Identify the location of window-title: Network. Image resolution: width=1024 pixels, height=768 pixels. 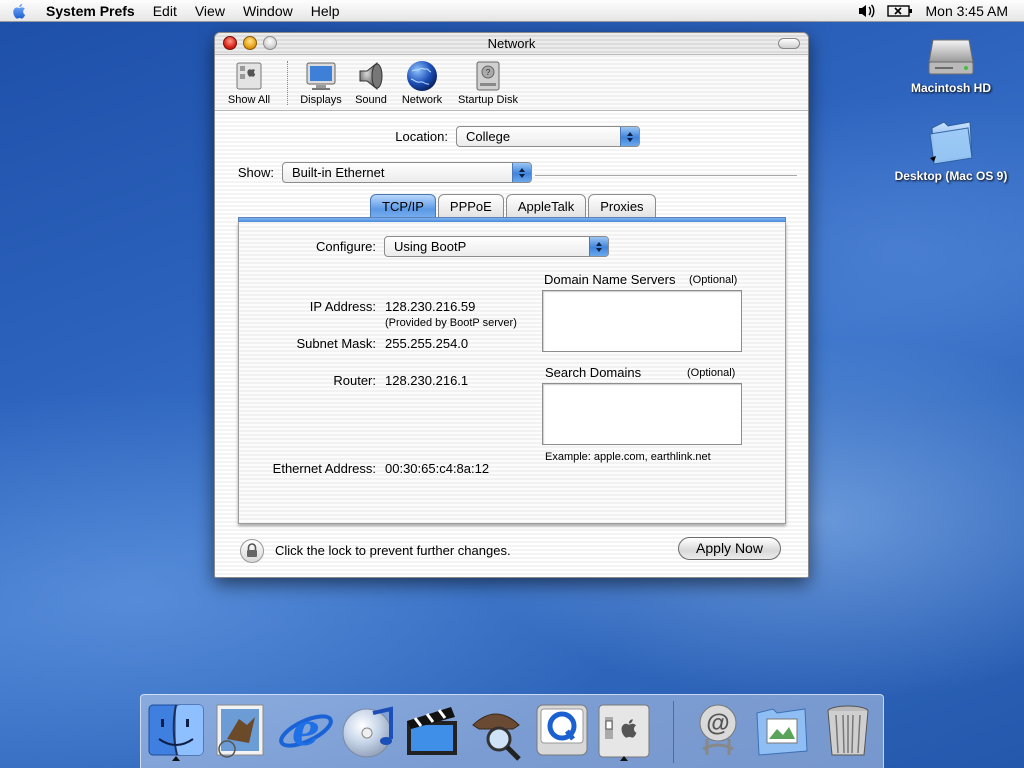
(511, 43).